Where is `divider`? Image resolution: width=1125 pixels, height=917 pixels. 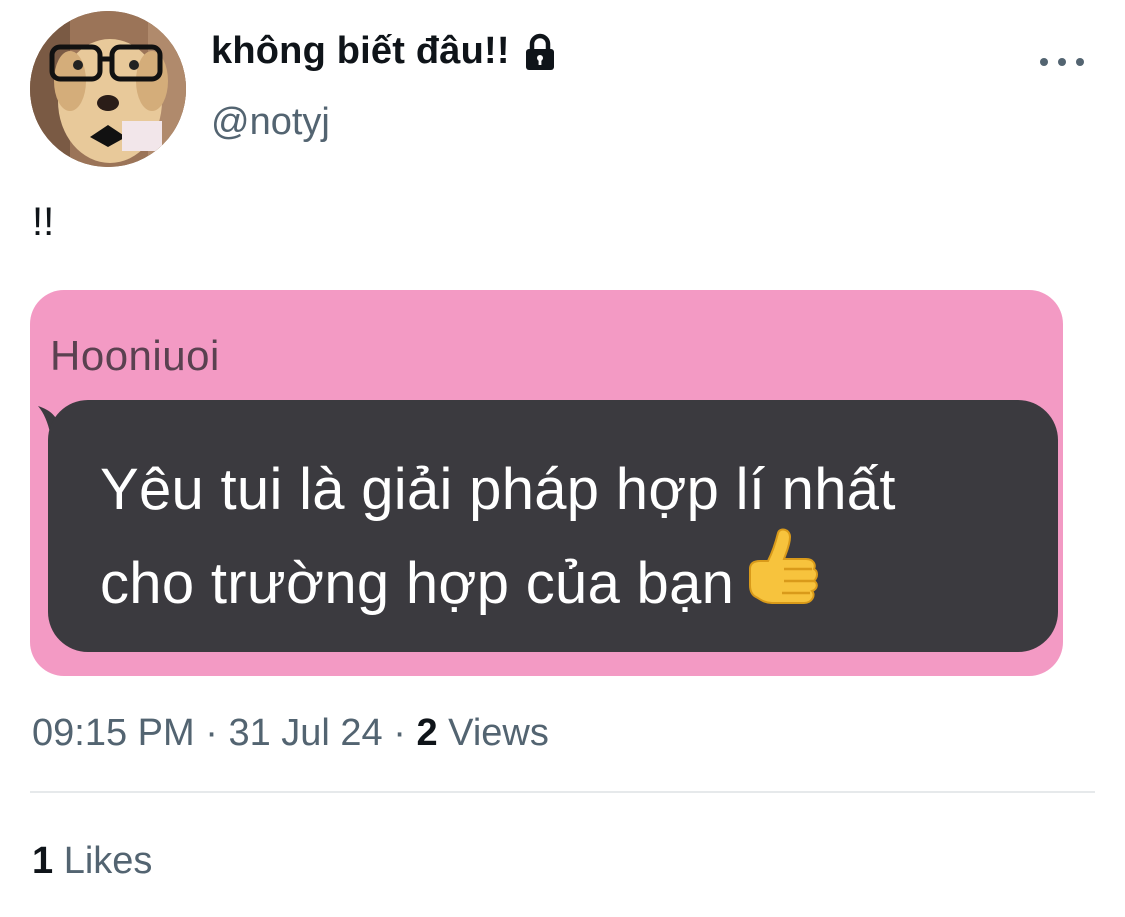
divider is located at coordinates (562, 792).